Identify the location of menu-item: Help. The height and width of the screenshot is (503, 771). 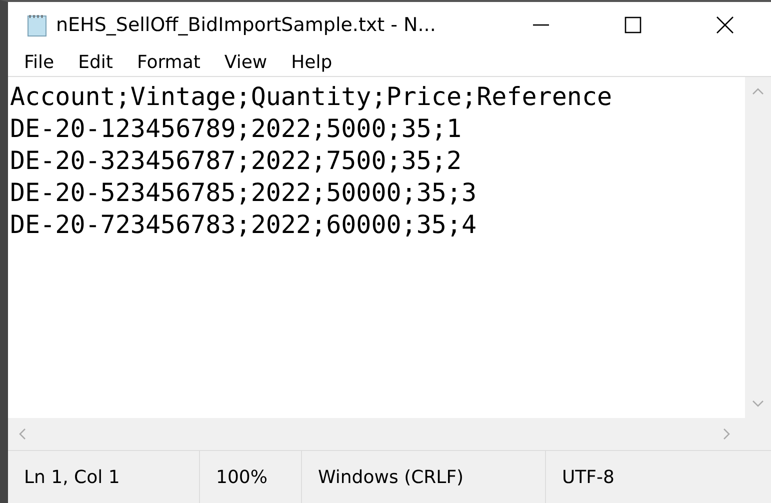
(311, 62).